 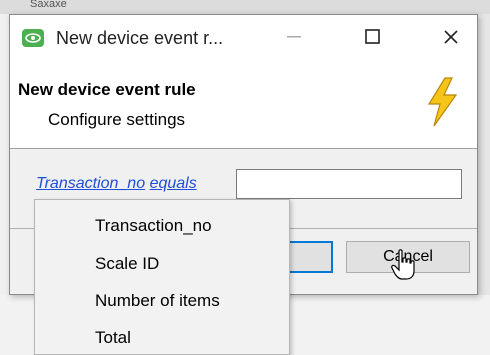 What do you see at coordinates (107, 89) in the screenshot?
I see `header-title: New device event rule` at bounding box center [107, 89].